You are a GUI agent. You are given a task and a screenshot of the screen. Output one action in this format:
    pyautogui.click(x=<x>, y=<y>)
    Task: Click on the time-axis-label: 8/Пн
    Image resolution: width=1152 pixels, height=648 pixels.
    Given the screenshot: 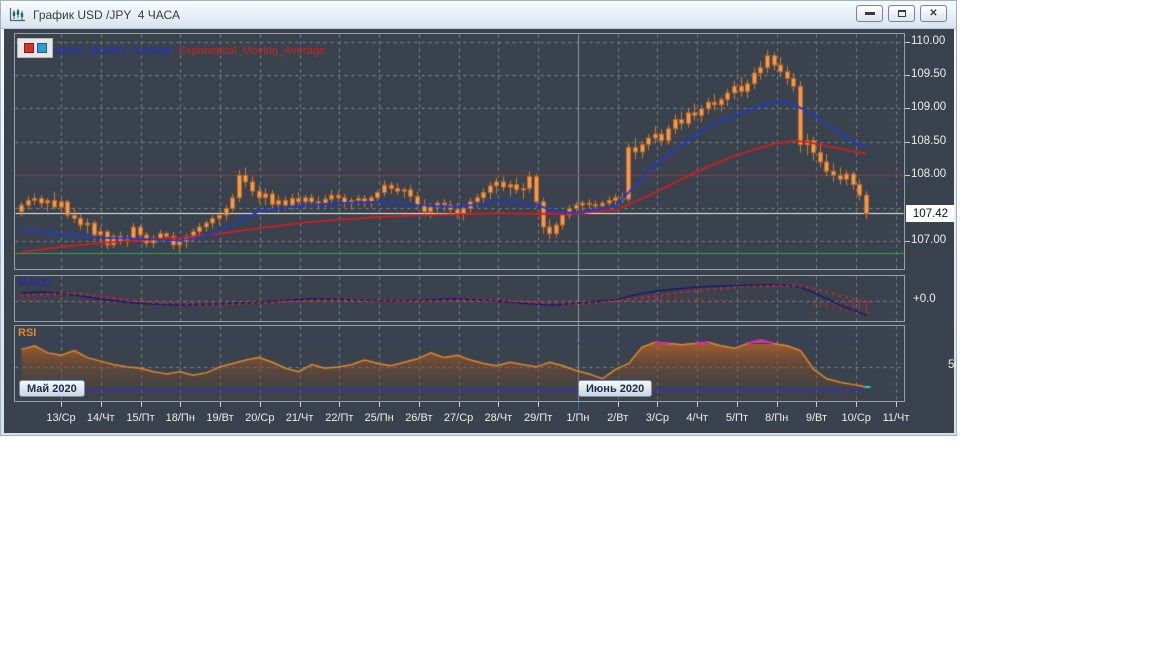 What is the action you would take?
    pyautogui.click(x=777, y=418)
    